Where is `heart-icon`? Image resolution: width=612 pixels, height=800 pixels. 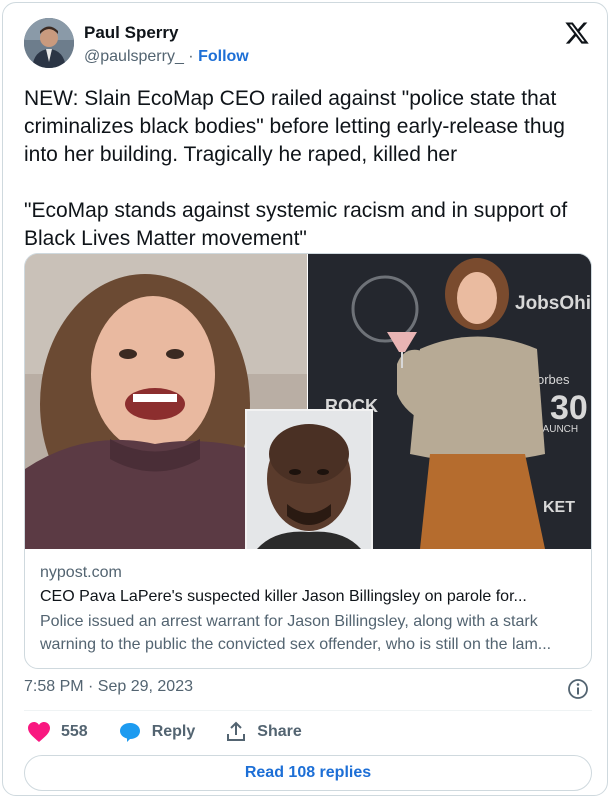
heart-icon is located at coordinates (39, 732).